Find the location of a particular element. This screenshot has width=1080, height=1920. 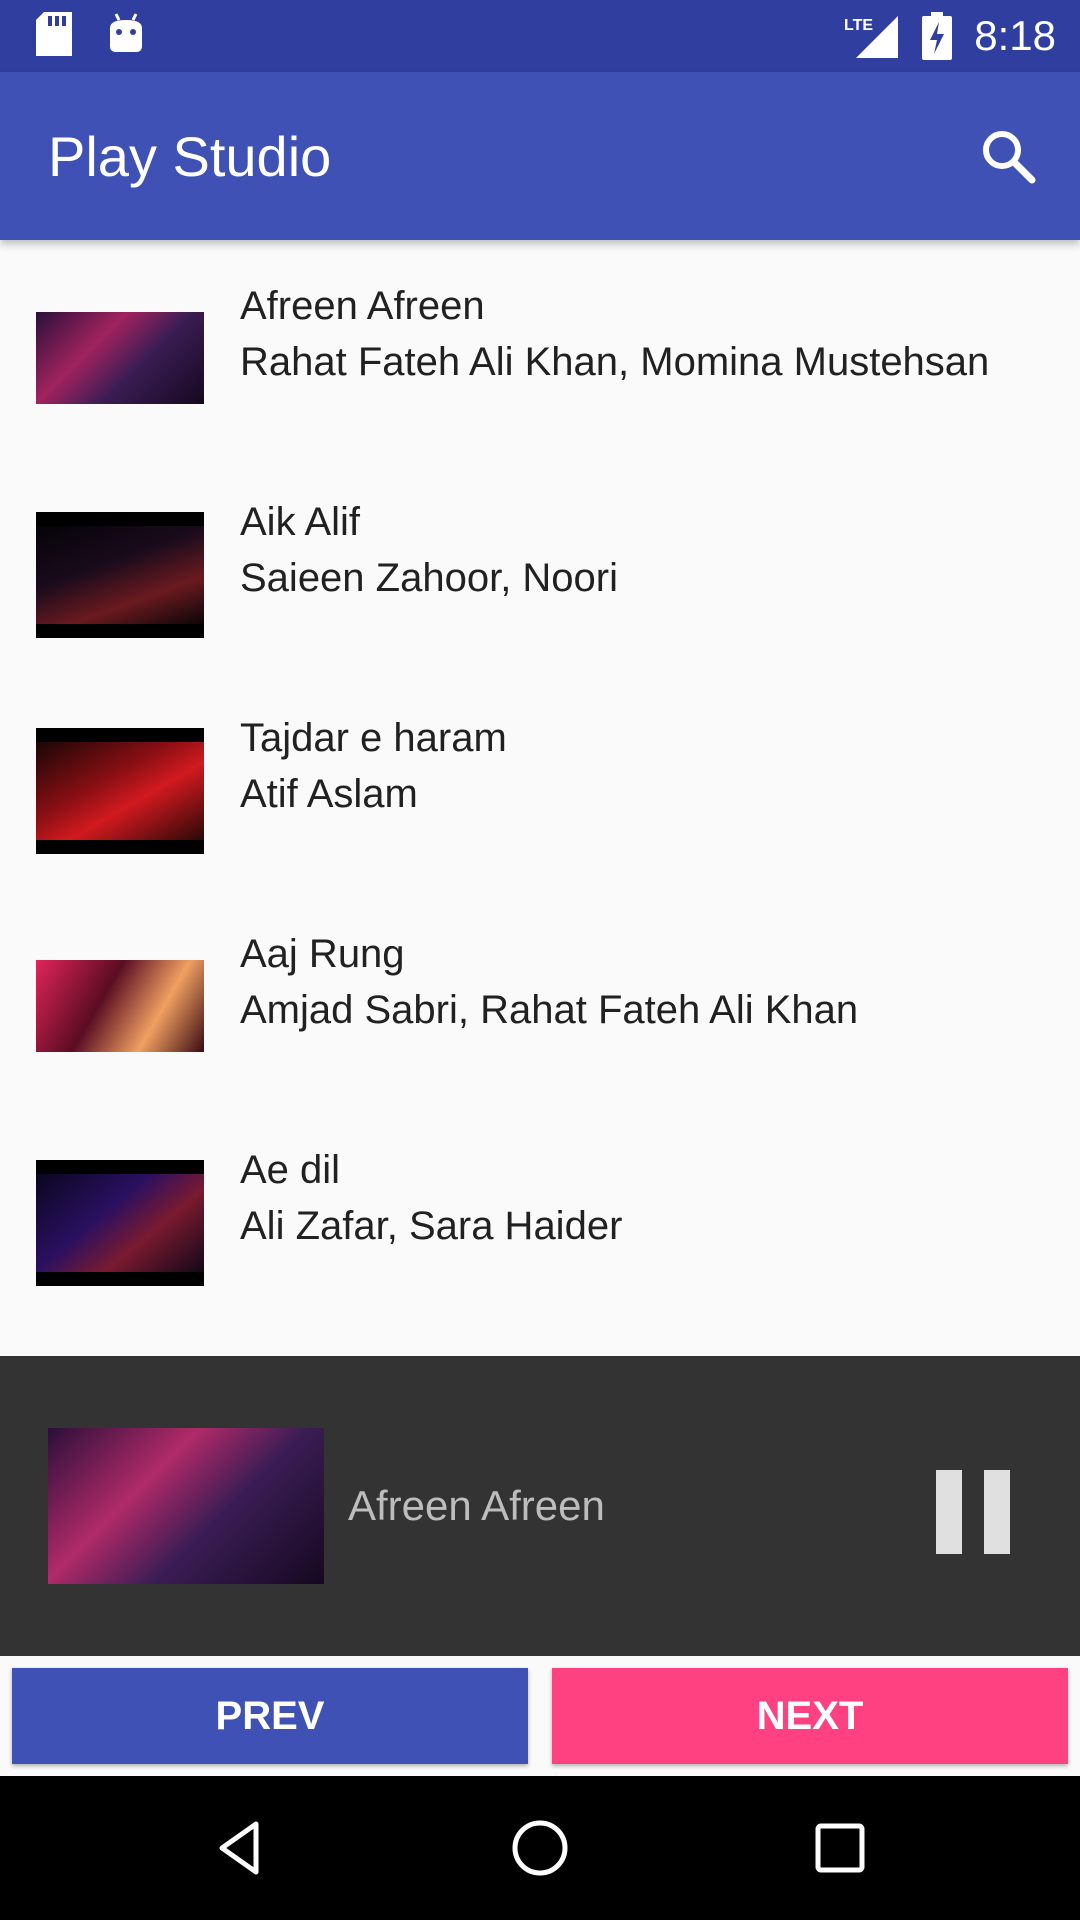

home-icon is located at coordinates (540, 1848).